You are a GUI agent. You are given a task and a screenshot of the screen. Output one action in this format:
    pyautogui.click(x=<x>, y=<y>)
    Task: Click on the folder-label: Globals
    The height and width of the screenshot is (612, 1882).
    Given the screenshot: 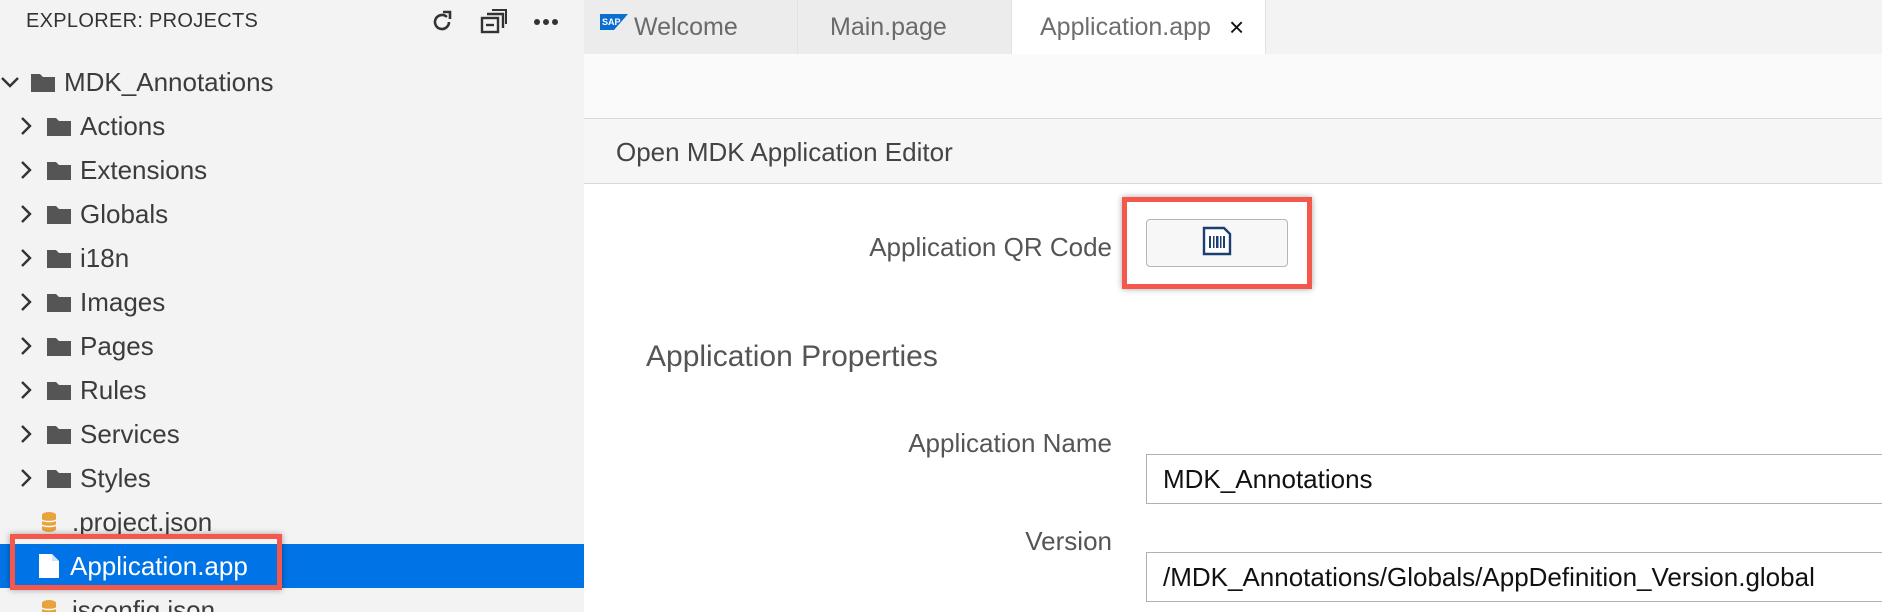 What is the action you would take?
    pyautogui.click(x=124, y=213)
    